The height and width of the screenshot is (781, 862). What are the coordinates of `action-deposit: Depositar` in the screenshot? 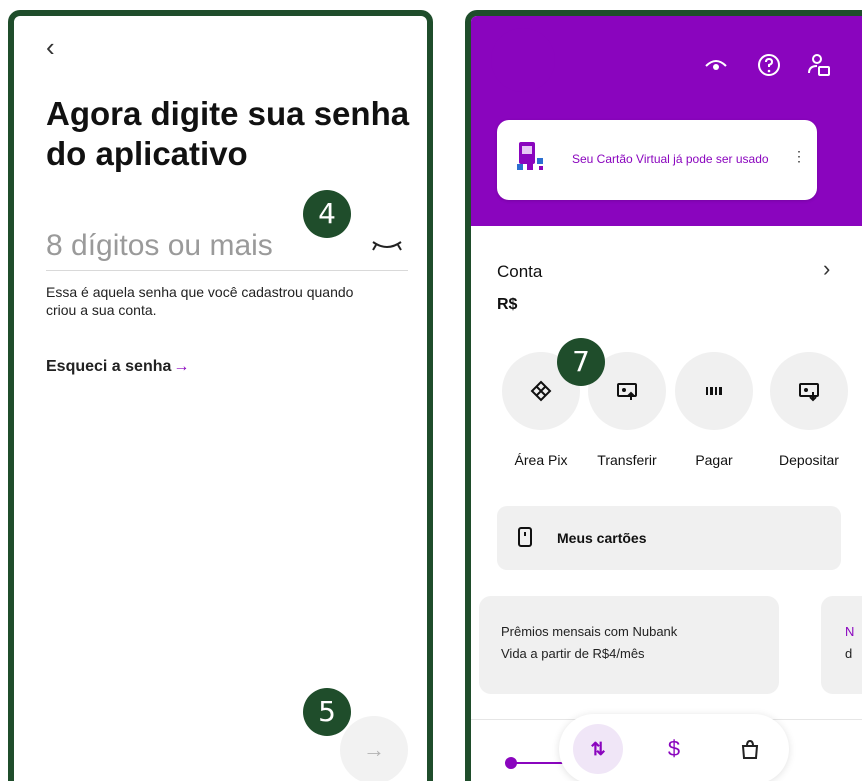 It's located at (809, 410).